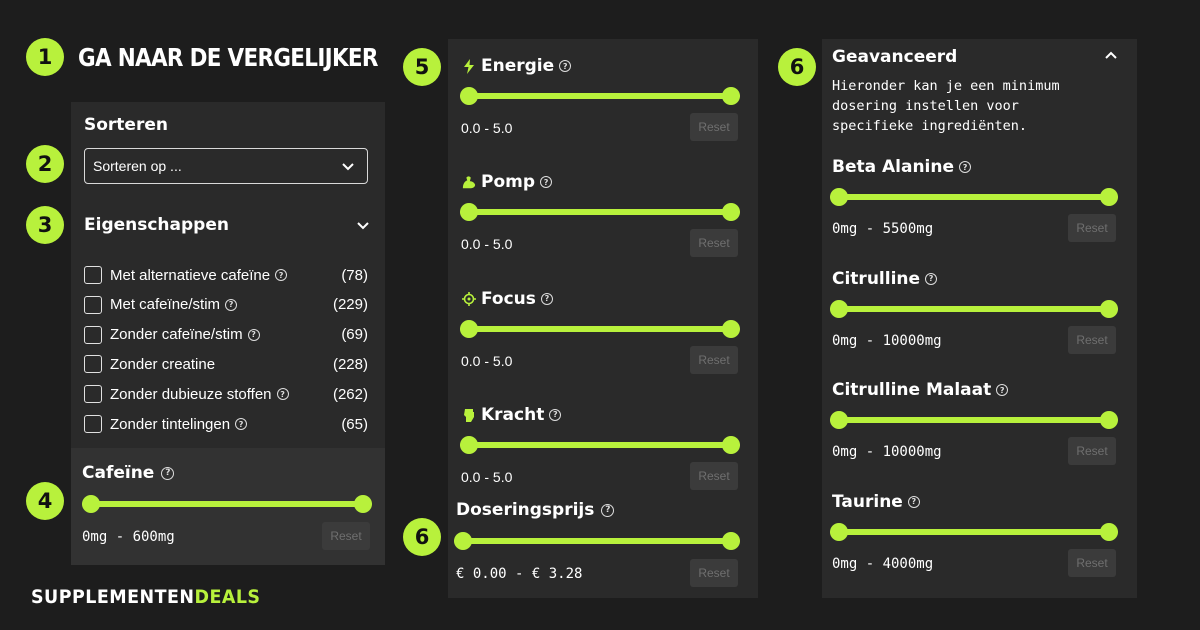 Image resolution: width=1200 pixels, height=630 pixels. I want to click on page-headline: GA NAAR DE VERGELIJKER, so click(228, 57).